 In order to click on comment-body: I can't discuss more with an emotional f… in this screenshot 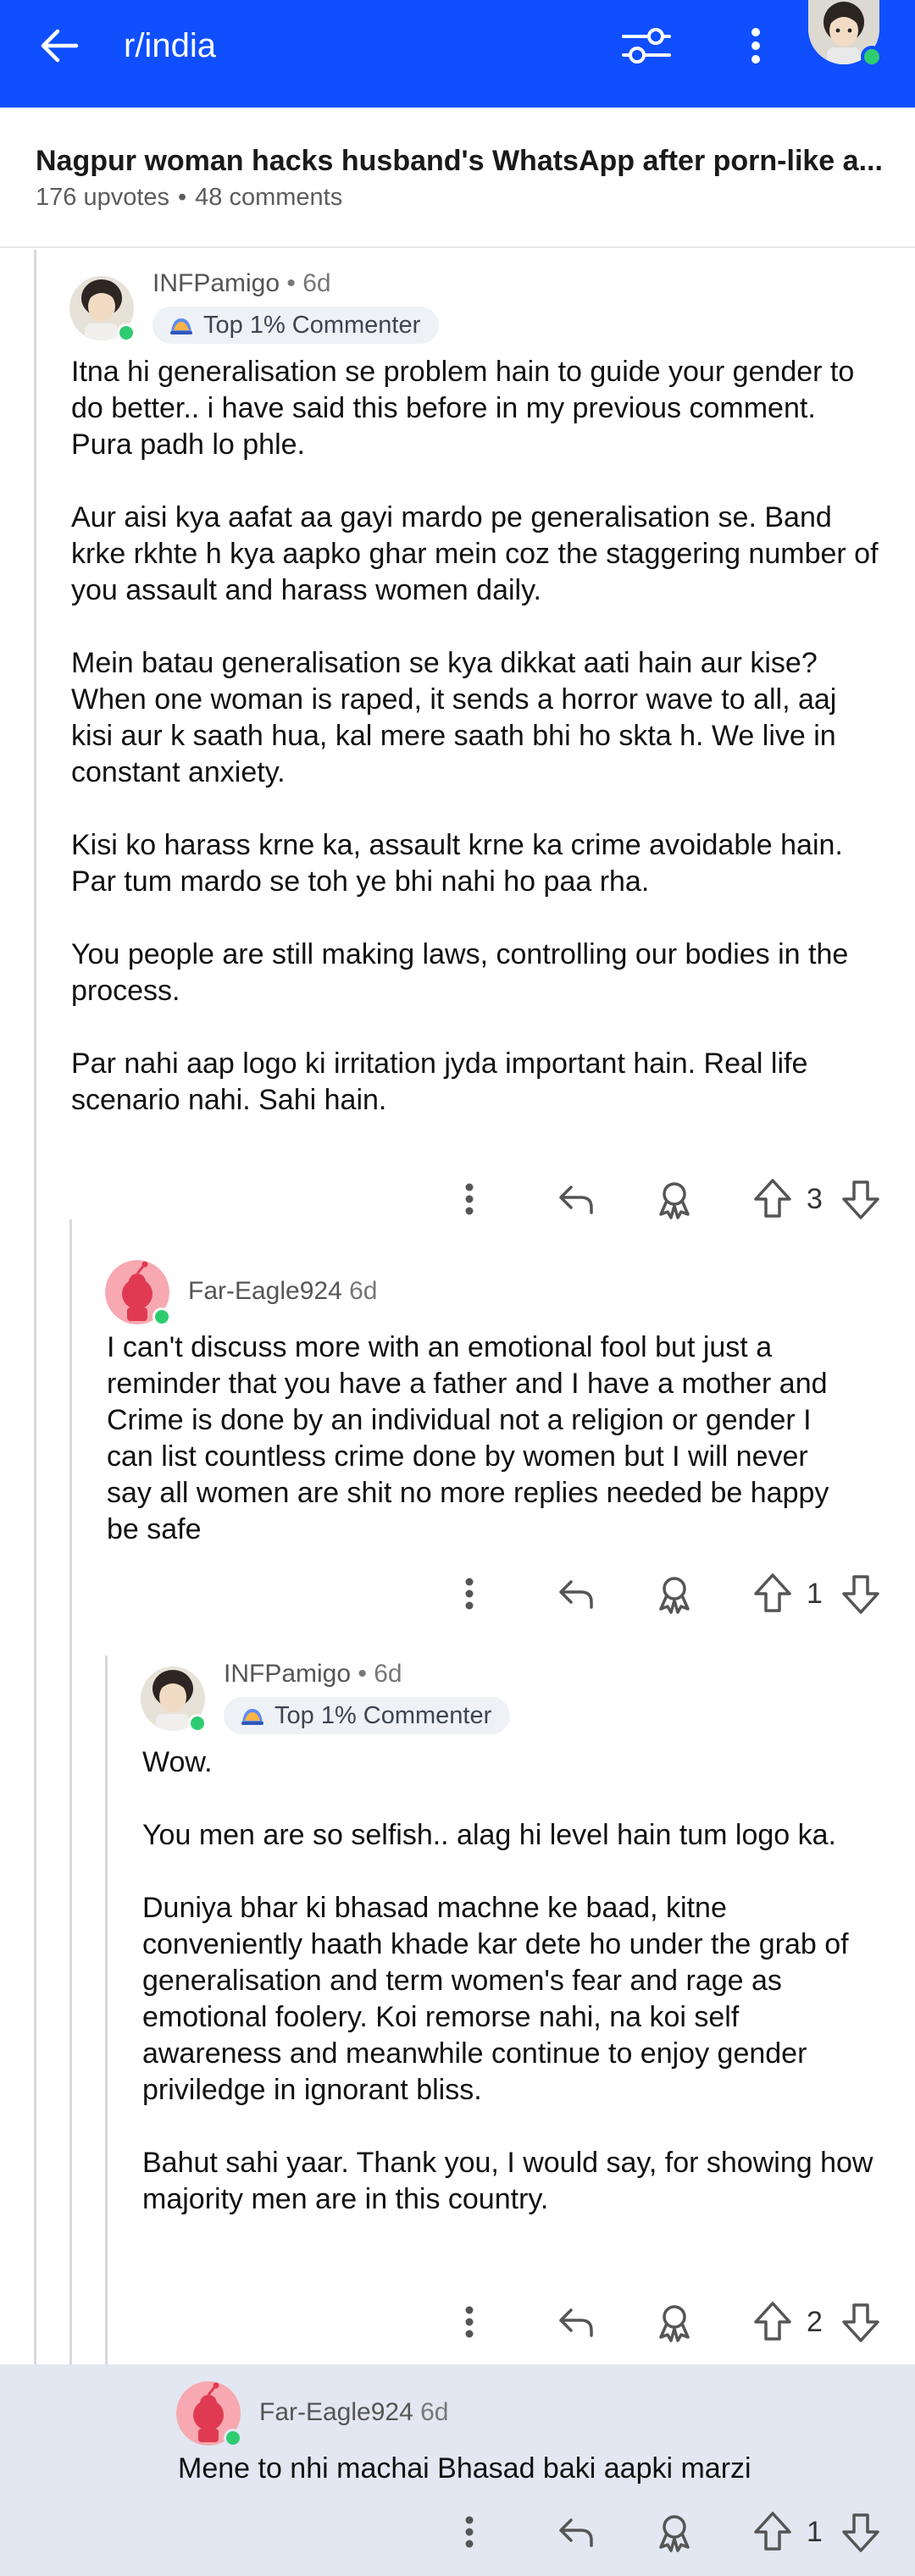, I will do `click(479, 1438)`.